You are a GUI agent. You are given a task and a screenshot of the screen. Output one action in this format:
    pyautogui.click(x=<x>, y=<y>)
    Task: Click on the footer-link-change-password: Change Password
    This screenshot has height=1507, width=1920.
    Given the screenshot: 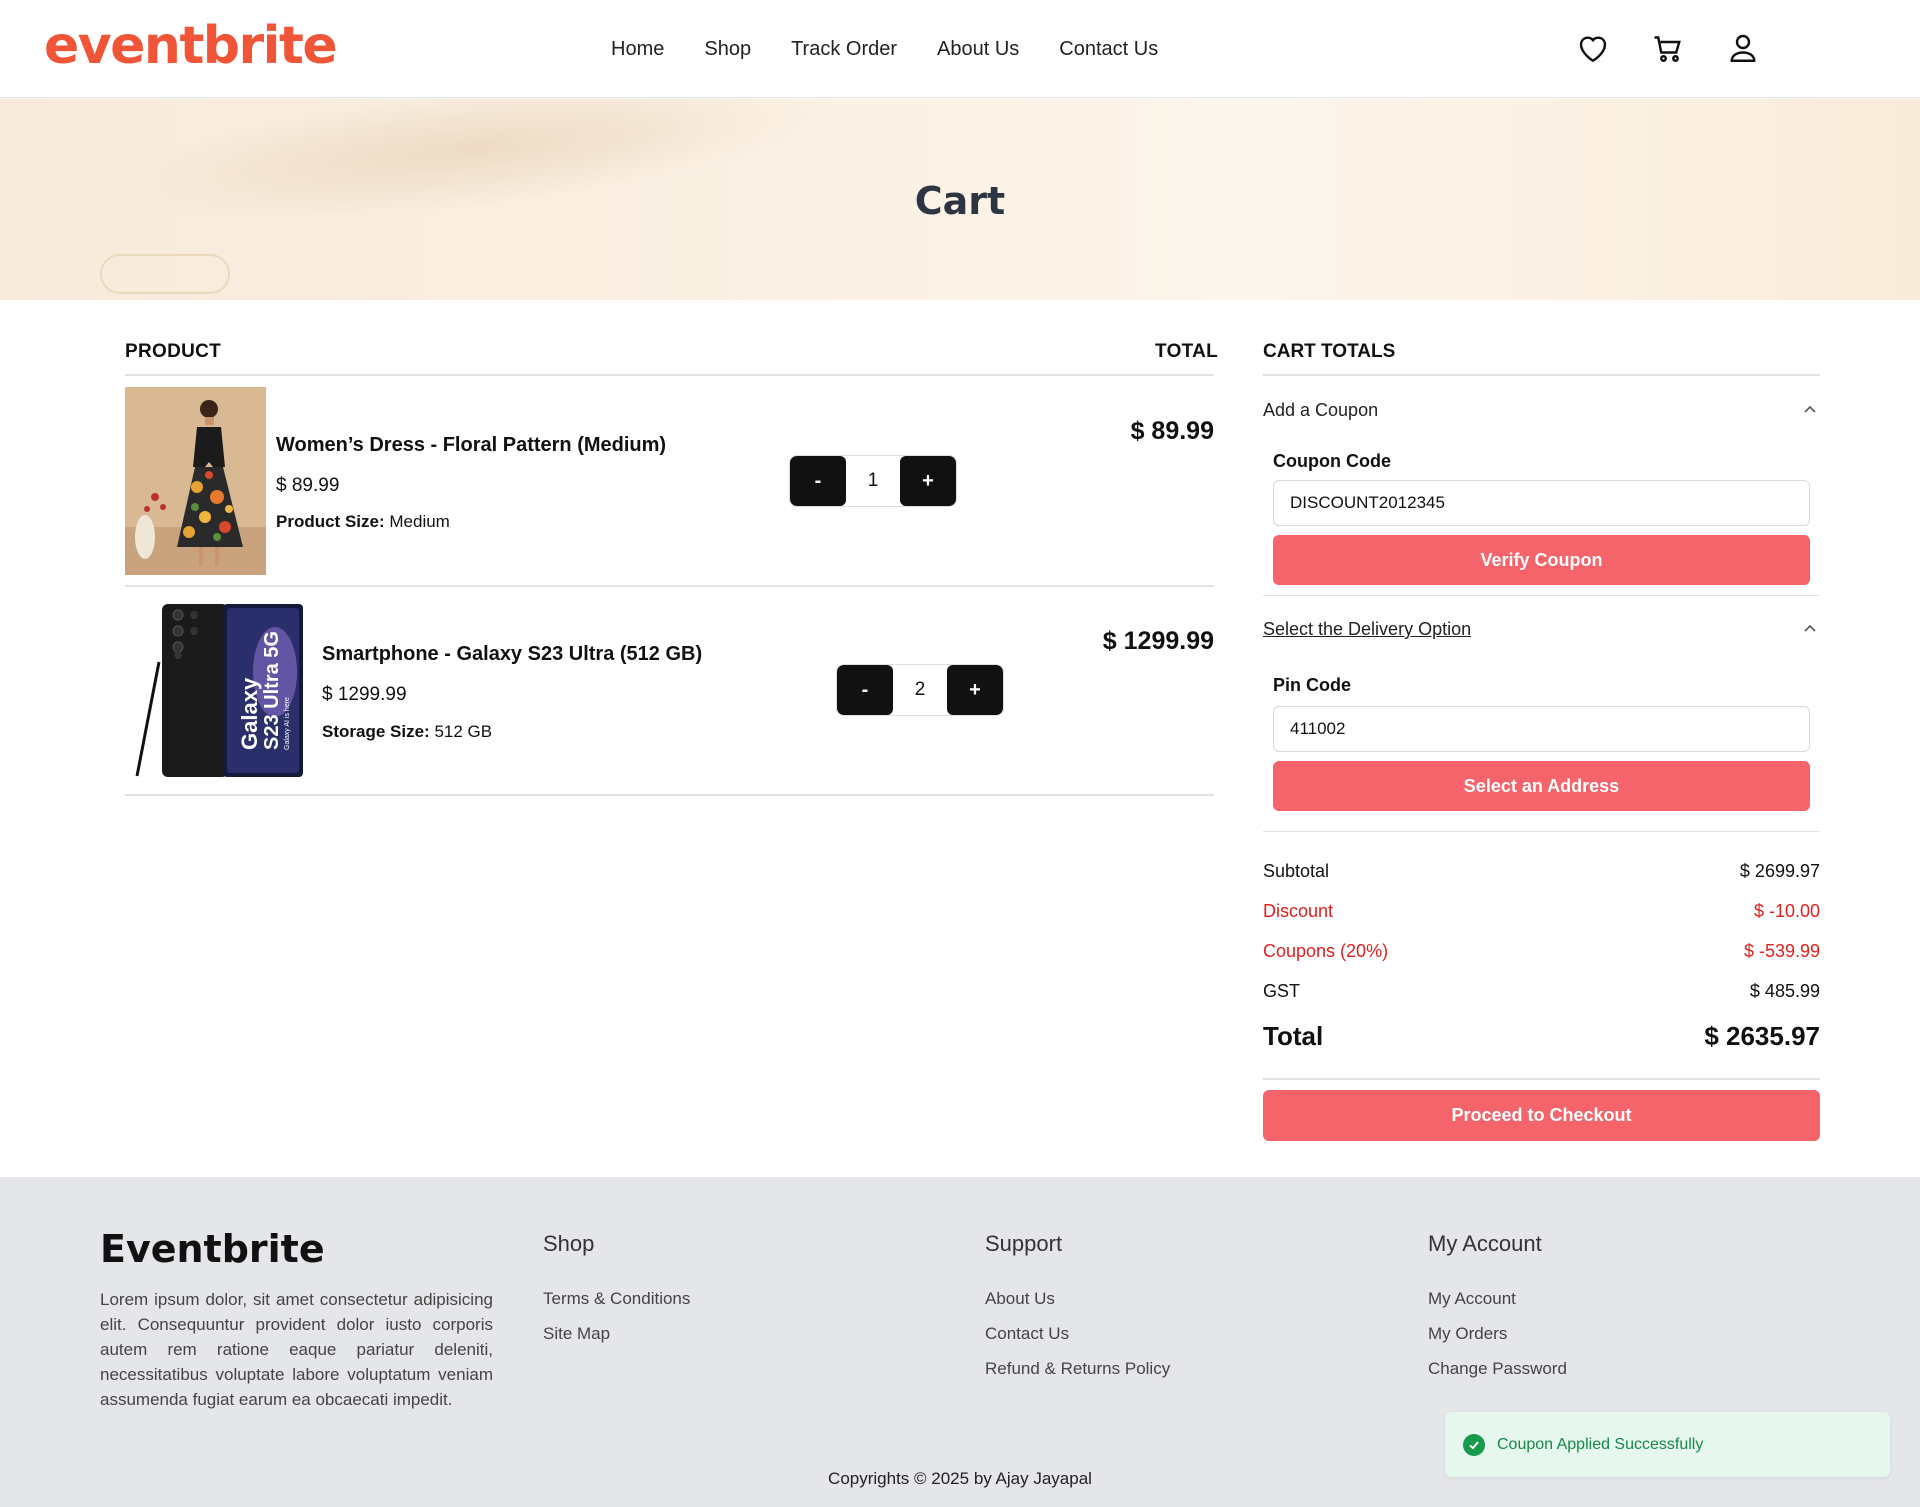 What is the action you would take?
    pyautogui.click(x=1497, y=1369)
    